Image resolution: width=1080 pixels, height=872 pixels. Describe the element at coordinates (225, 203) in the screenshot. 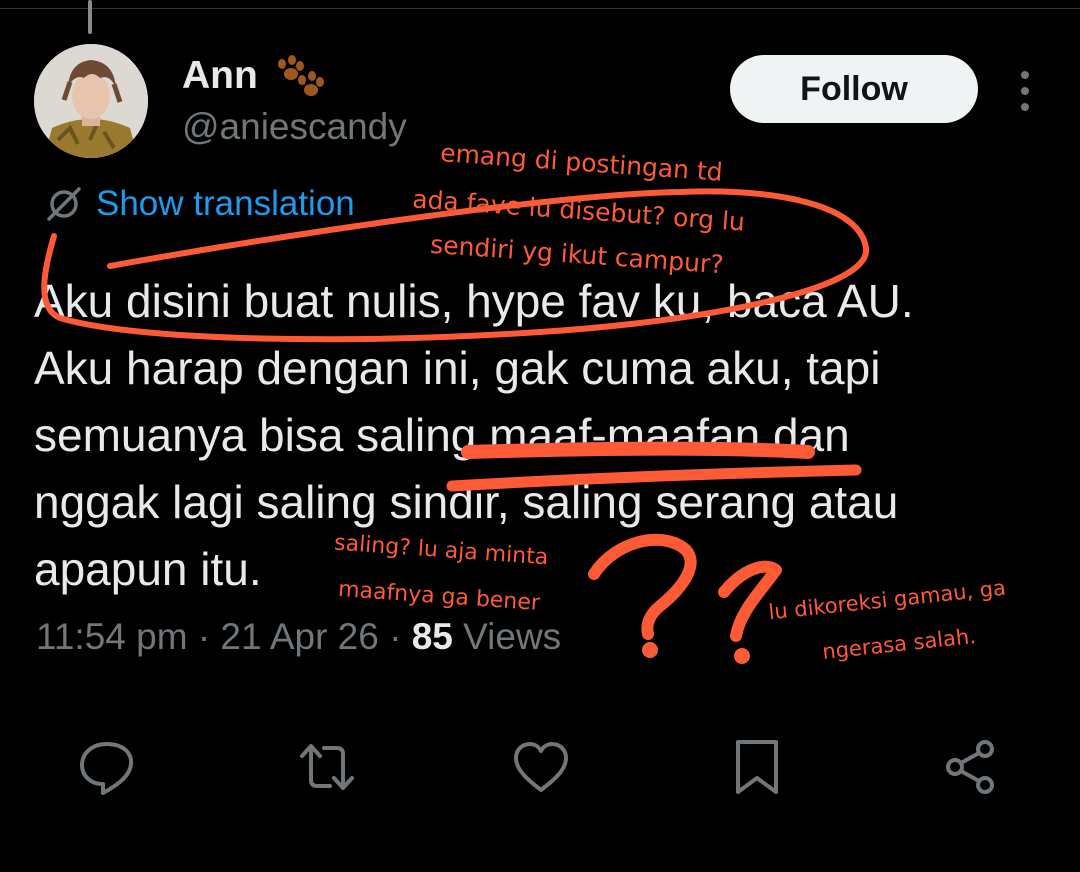

I see `show-translation-label: Show translation` at that location.